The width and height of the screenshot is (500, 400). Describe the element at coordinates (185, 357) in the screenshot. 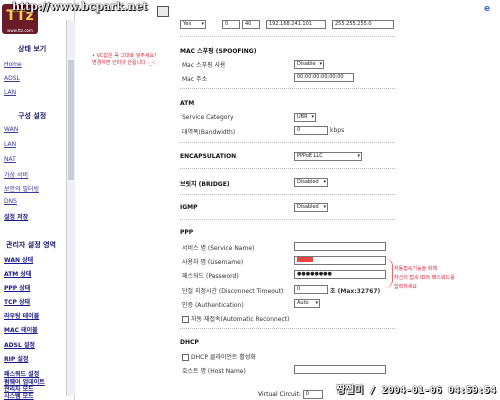

I see `dhcp-client-checkbox` at that location.